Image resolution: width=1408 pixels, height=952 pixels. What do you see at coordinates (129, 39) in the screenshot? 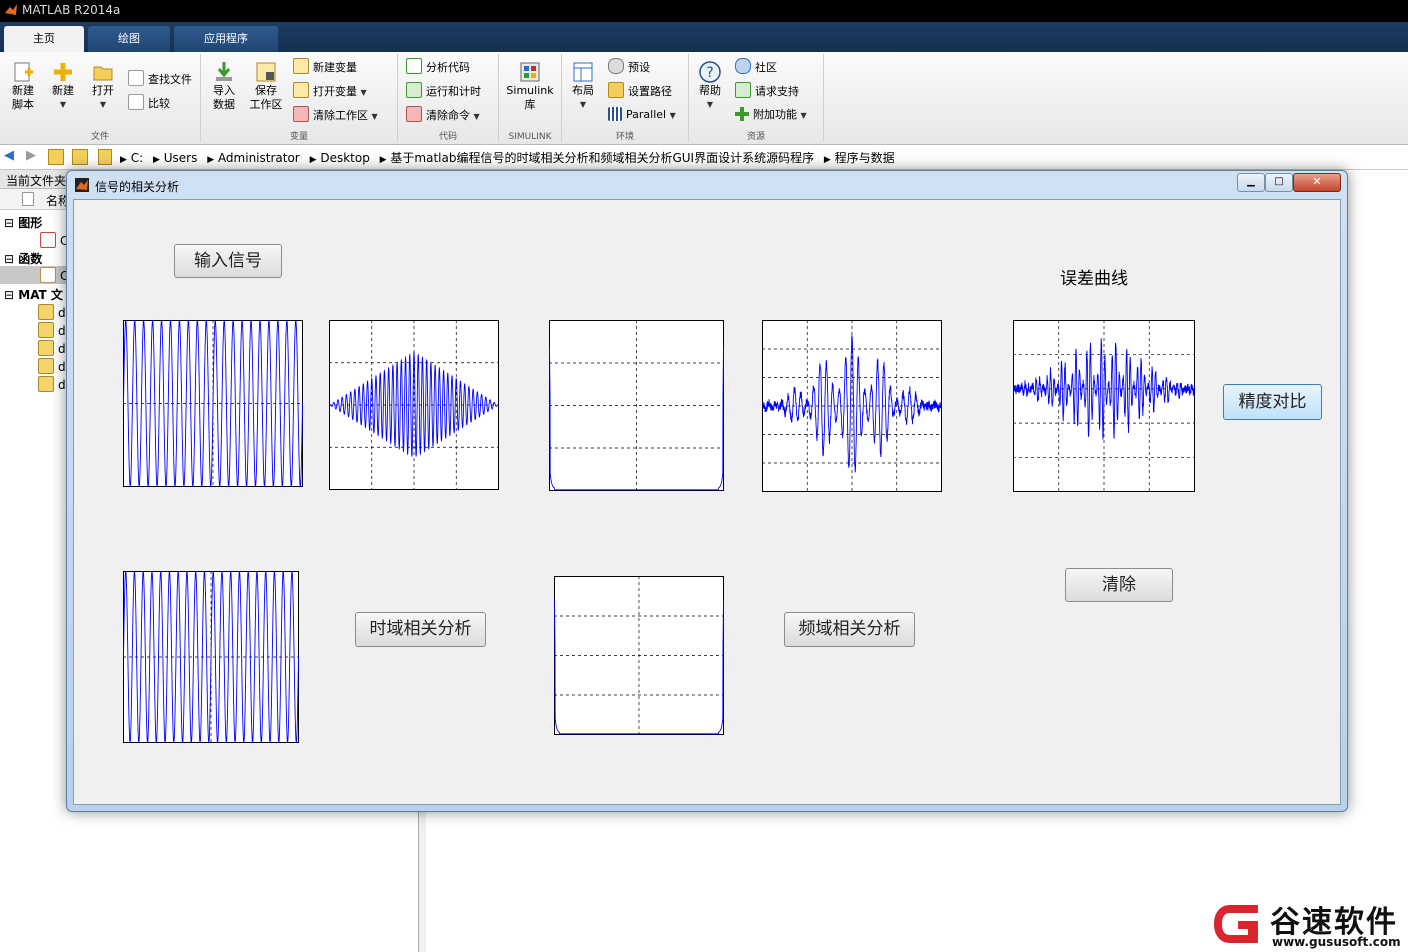
I see `tab-plots: 绘图` at bounding box center [129, 39].